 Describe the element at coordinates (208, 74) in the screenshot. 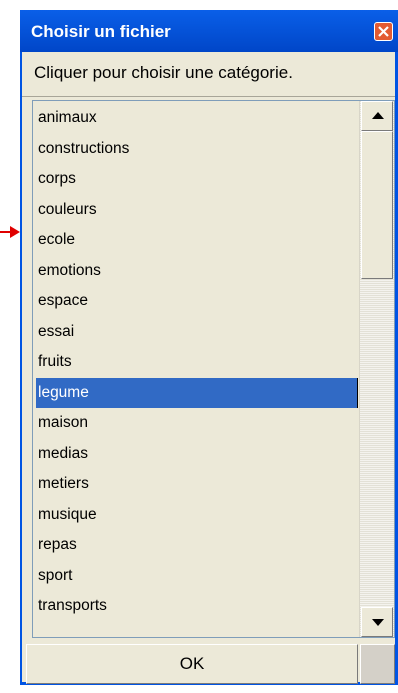

I see `instruction-label: Cliquer pour choisir une catégorie.` at that location.